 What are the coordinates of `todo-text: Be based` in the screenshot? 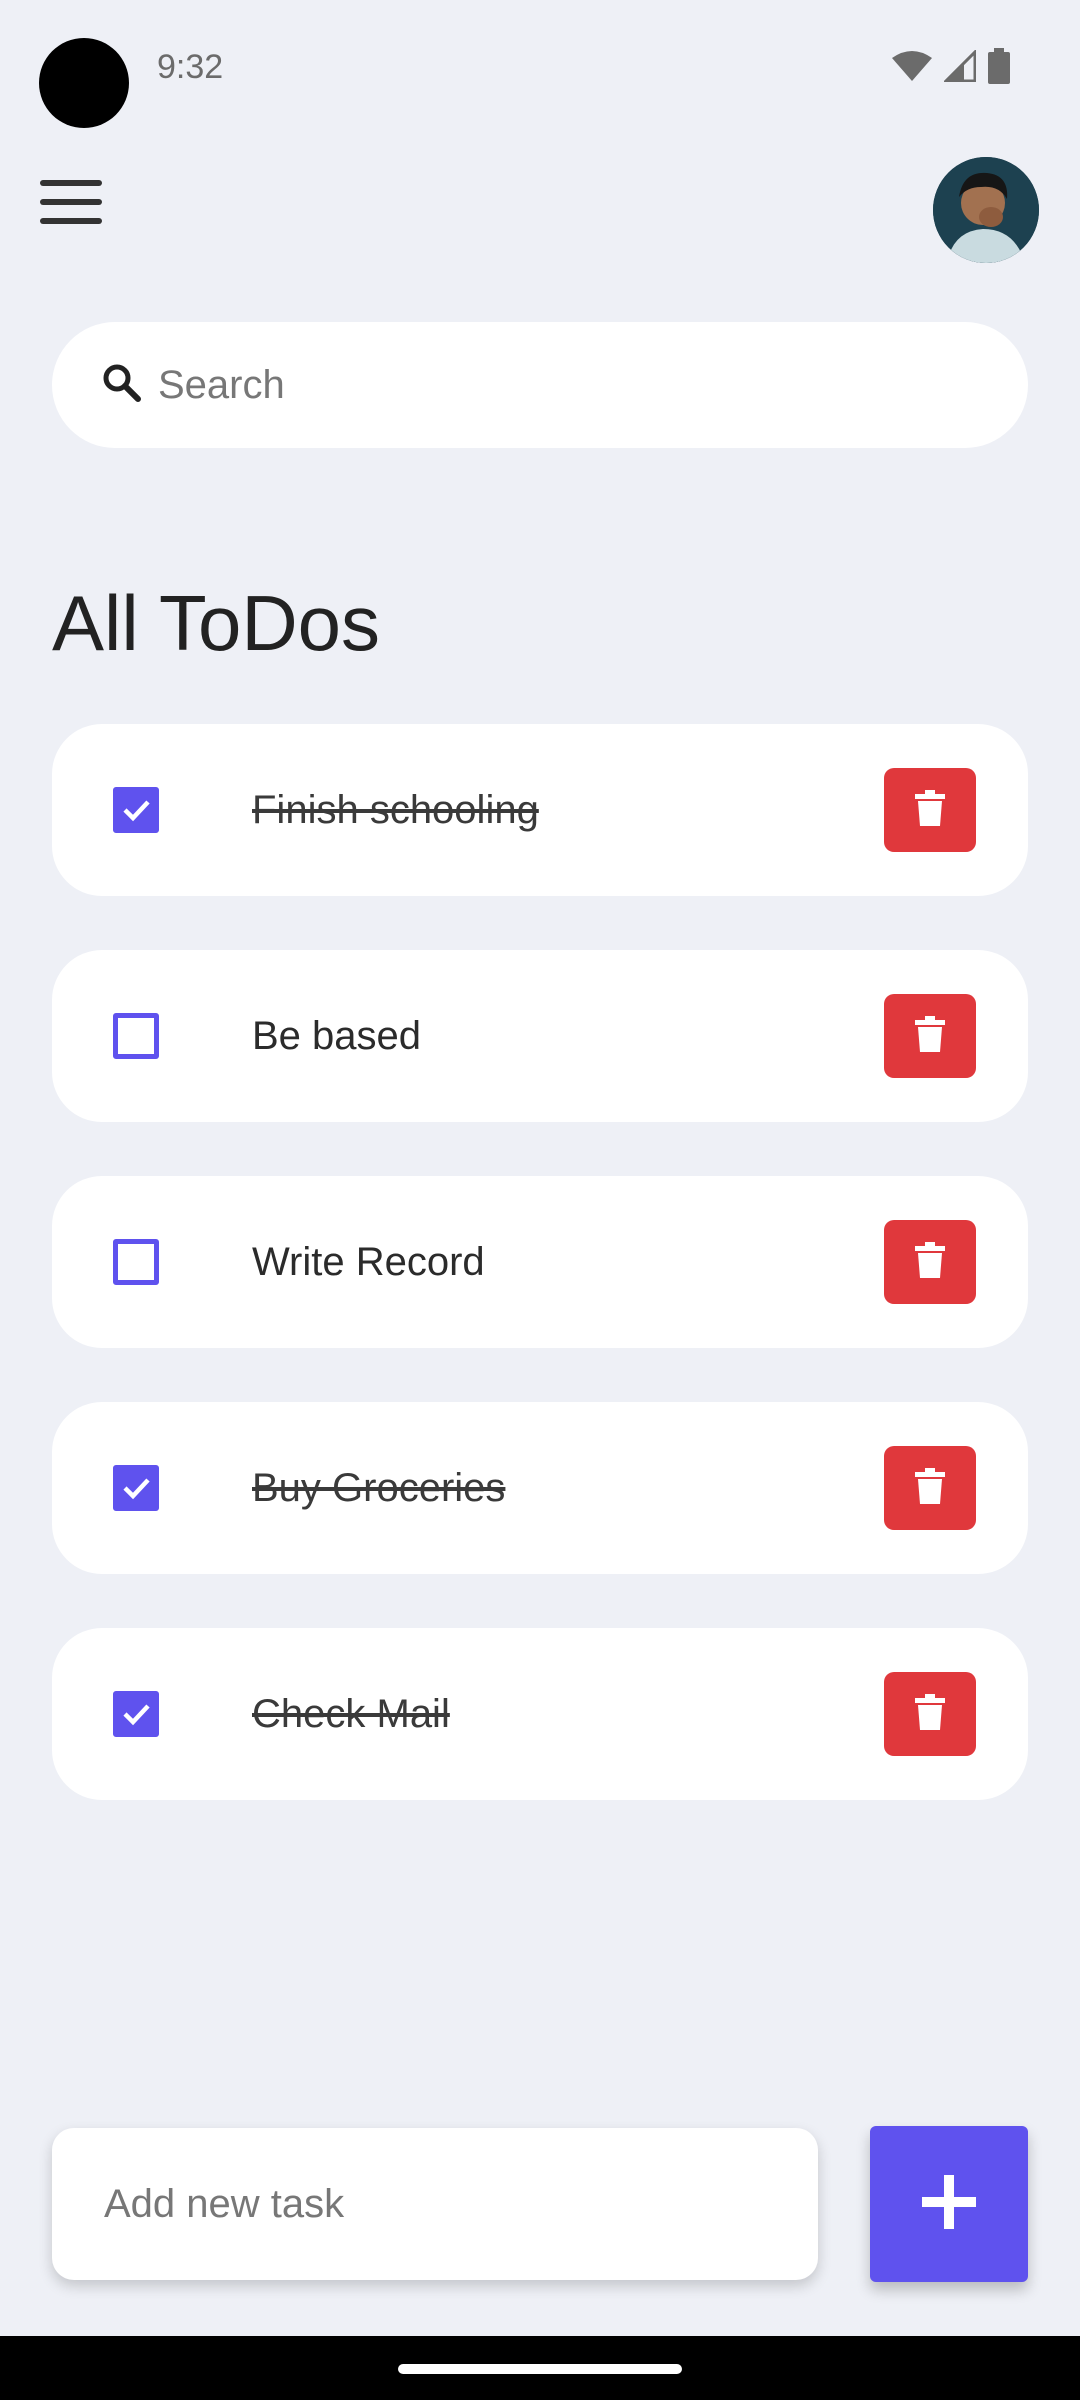 It's located at (336, 1036).